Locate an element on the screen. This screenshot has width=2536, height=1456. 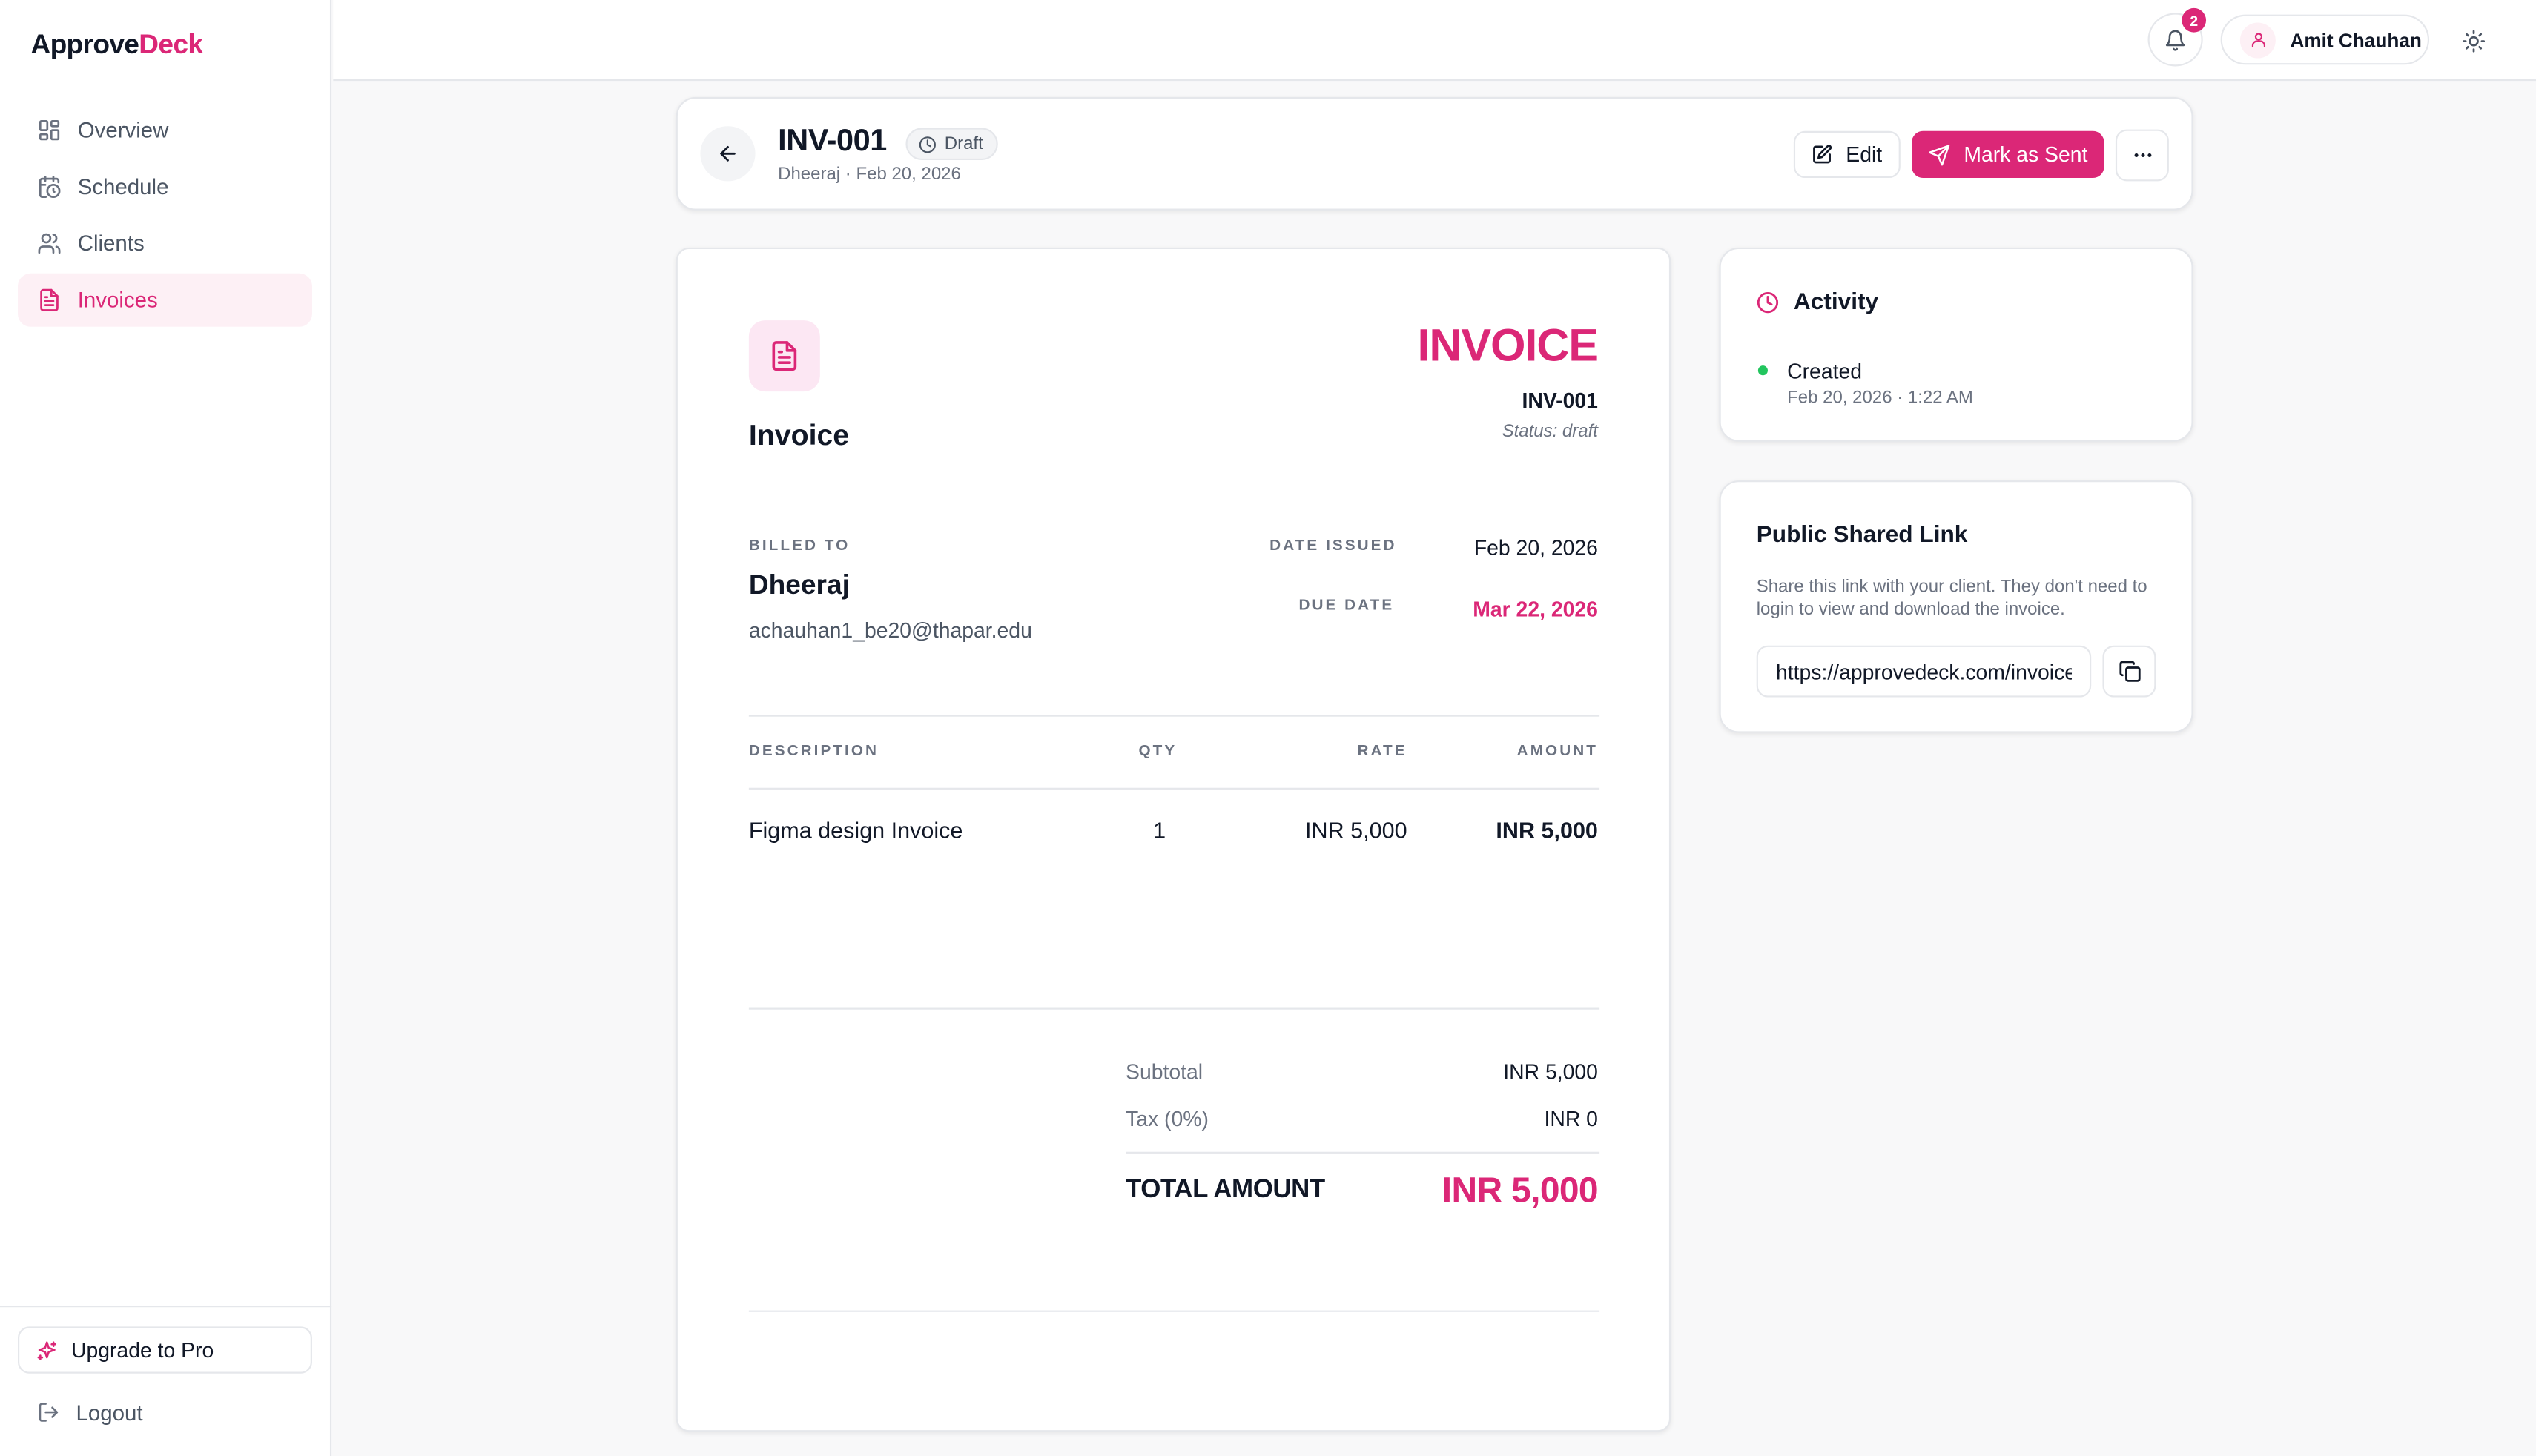
status-badge: Draft is located at coordinates (952, 145).